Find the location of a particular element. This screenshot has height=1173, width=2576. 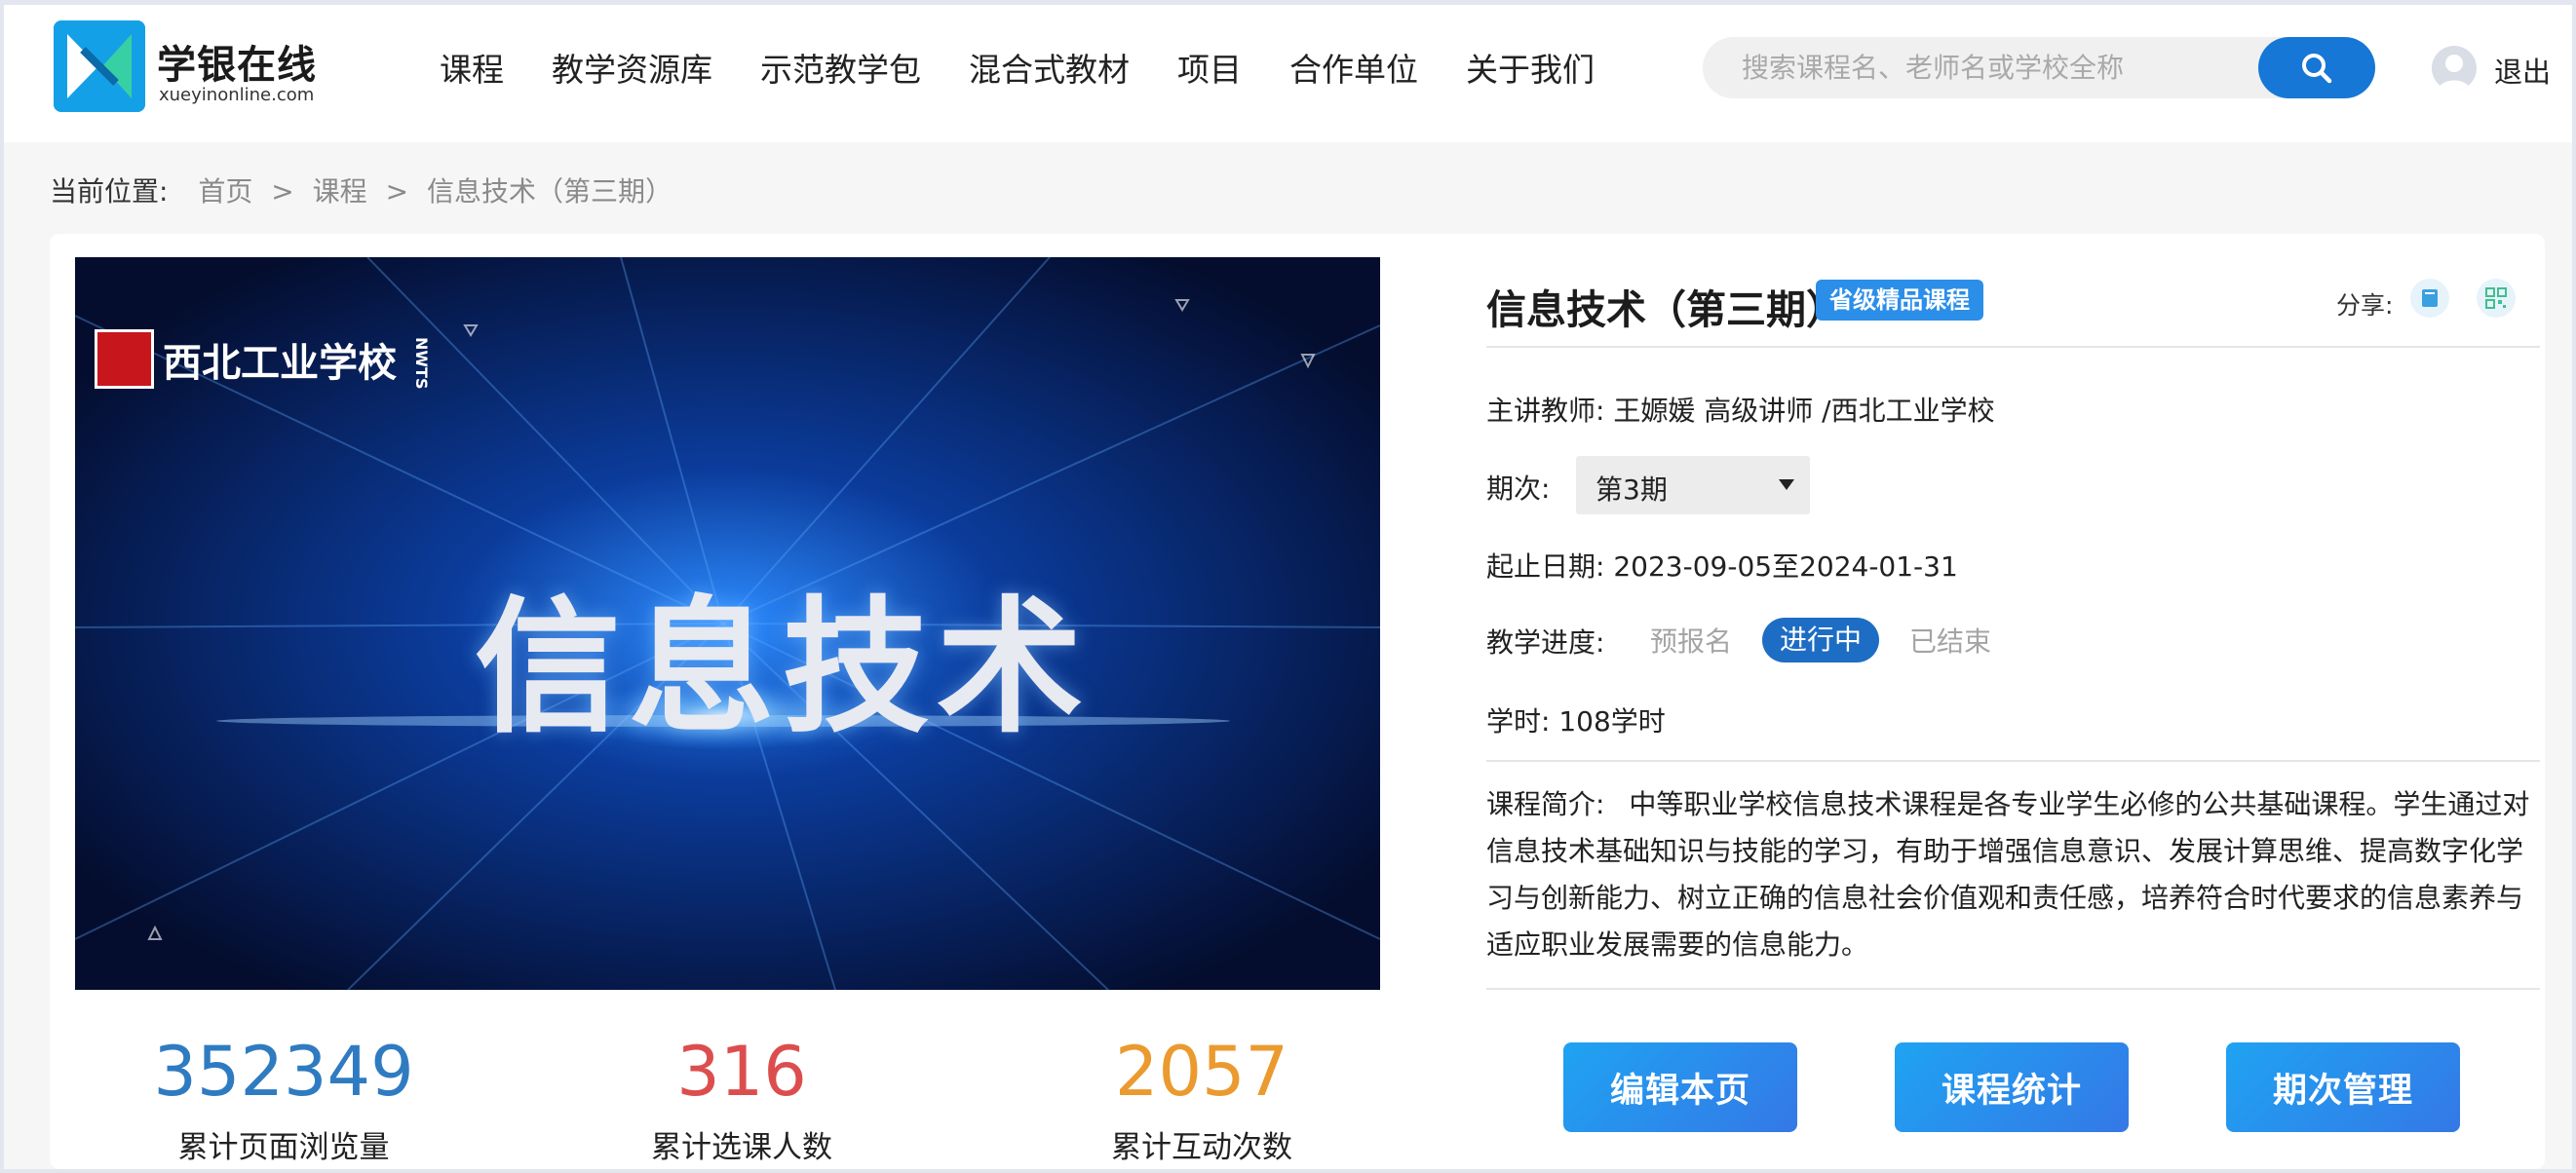

main-nav: 课程 教学资源库 示范教学包 混合式教材 项目 合作单位 关于我们 is located at coordinates (1041, 70).